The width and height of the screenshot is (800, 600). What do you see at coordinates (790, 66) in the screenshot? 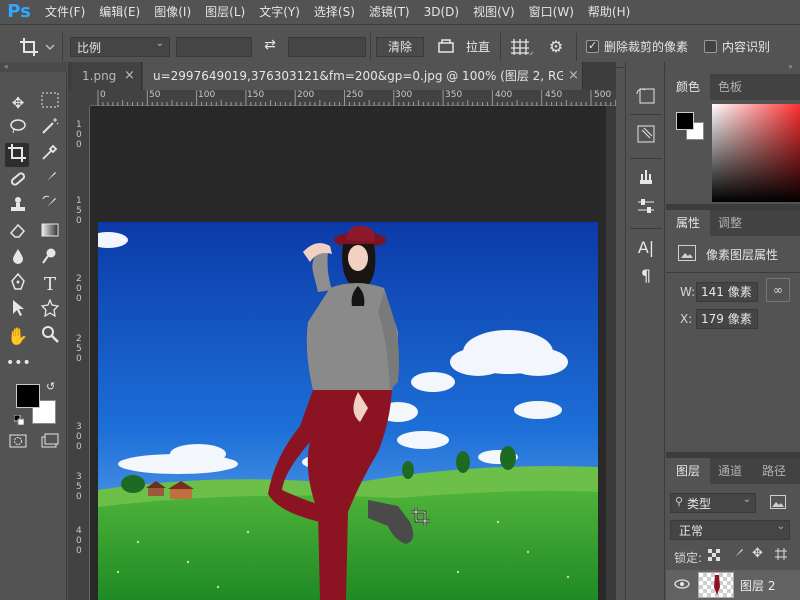
I see `collapse-panels-icon: »` at bounding box center [790, 66].